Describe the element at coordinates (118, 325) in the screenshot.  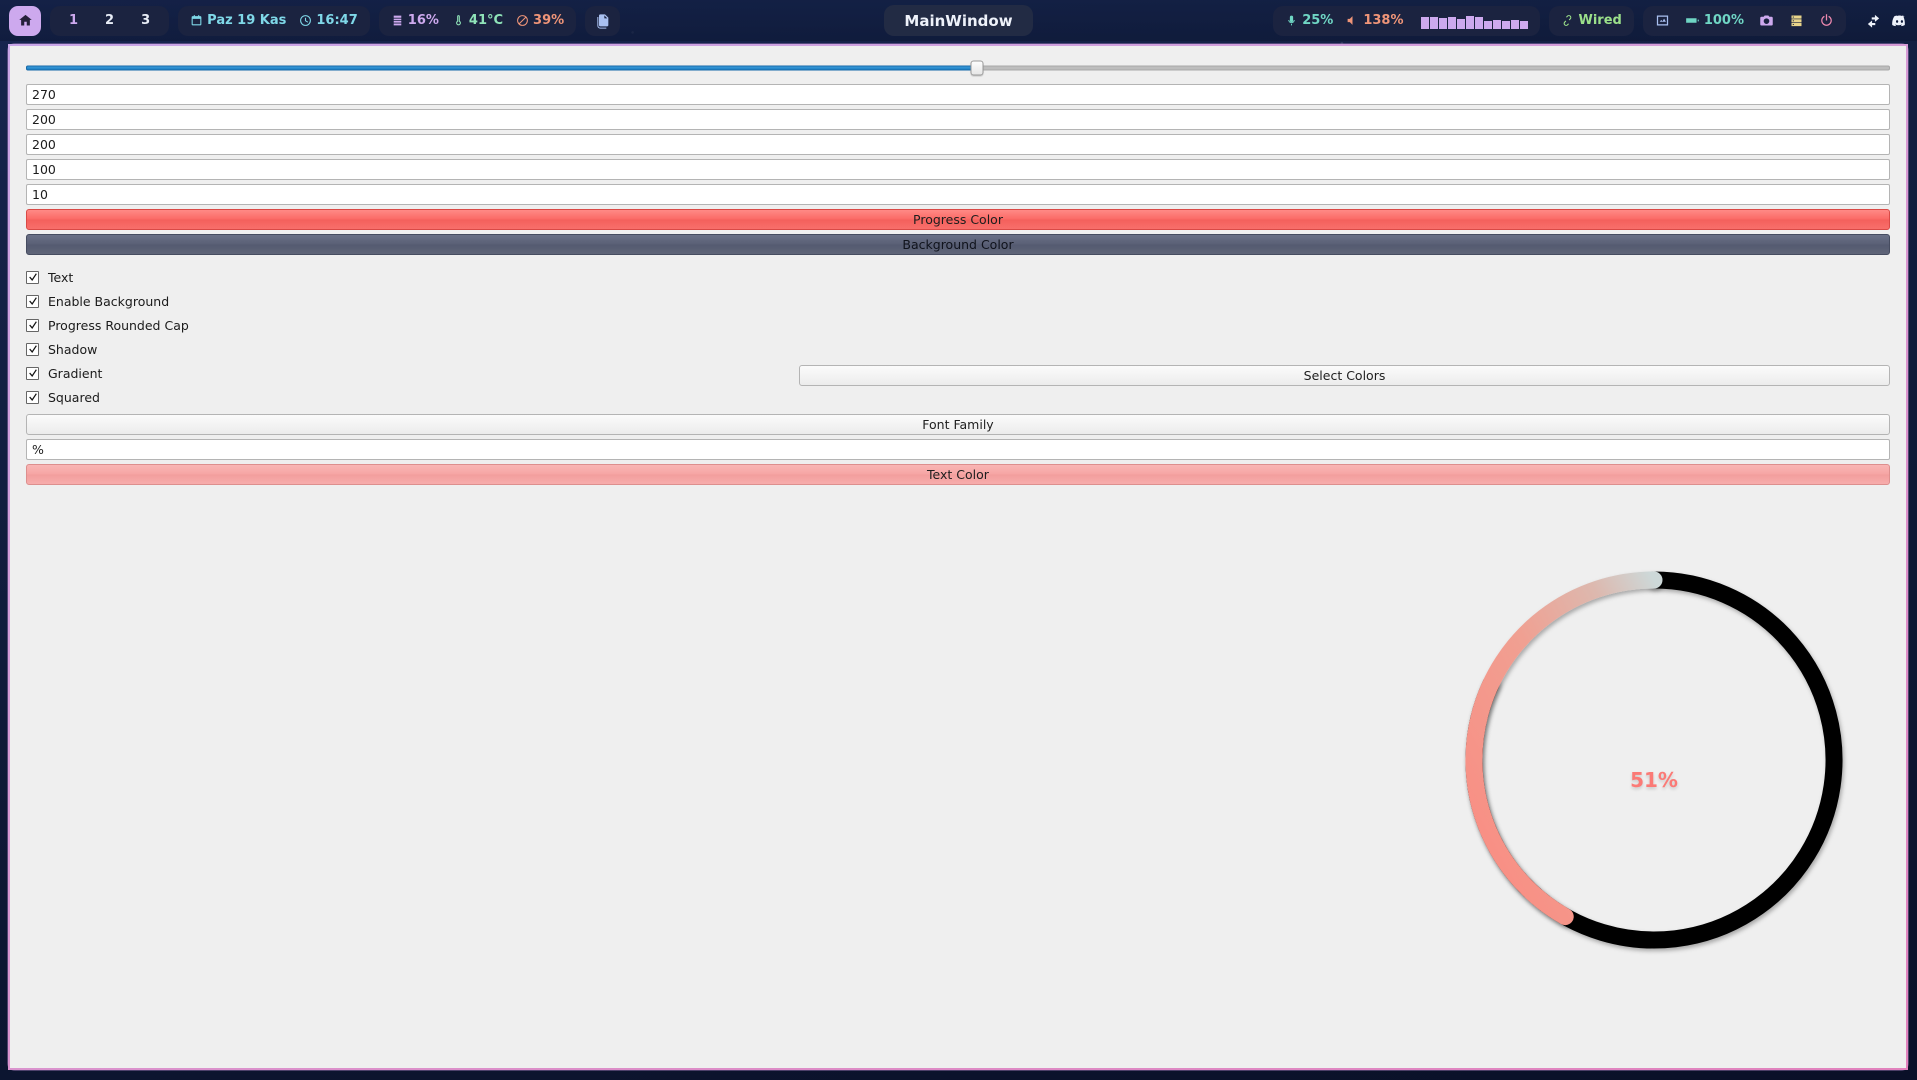
I see `checkbox-label-progress-rounded-cap: Progress Rounded Cap` at that location.